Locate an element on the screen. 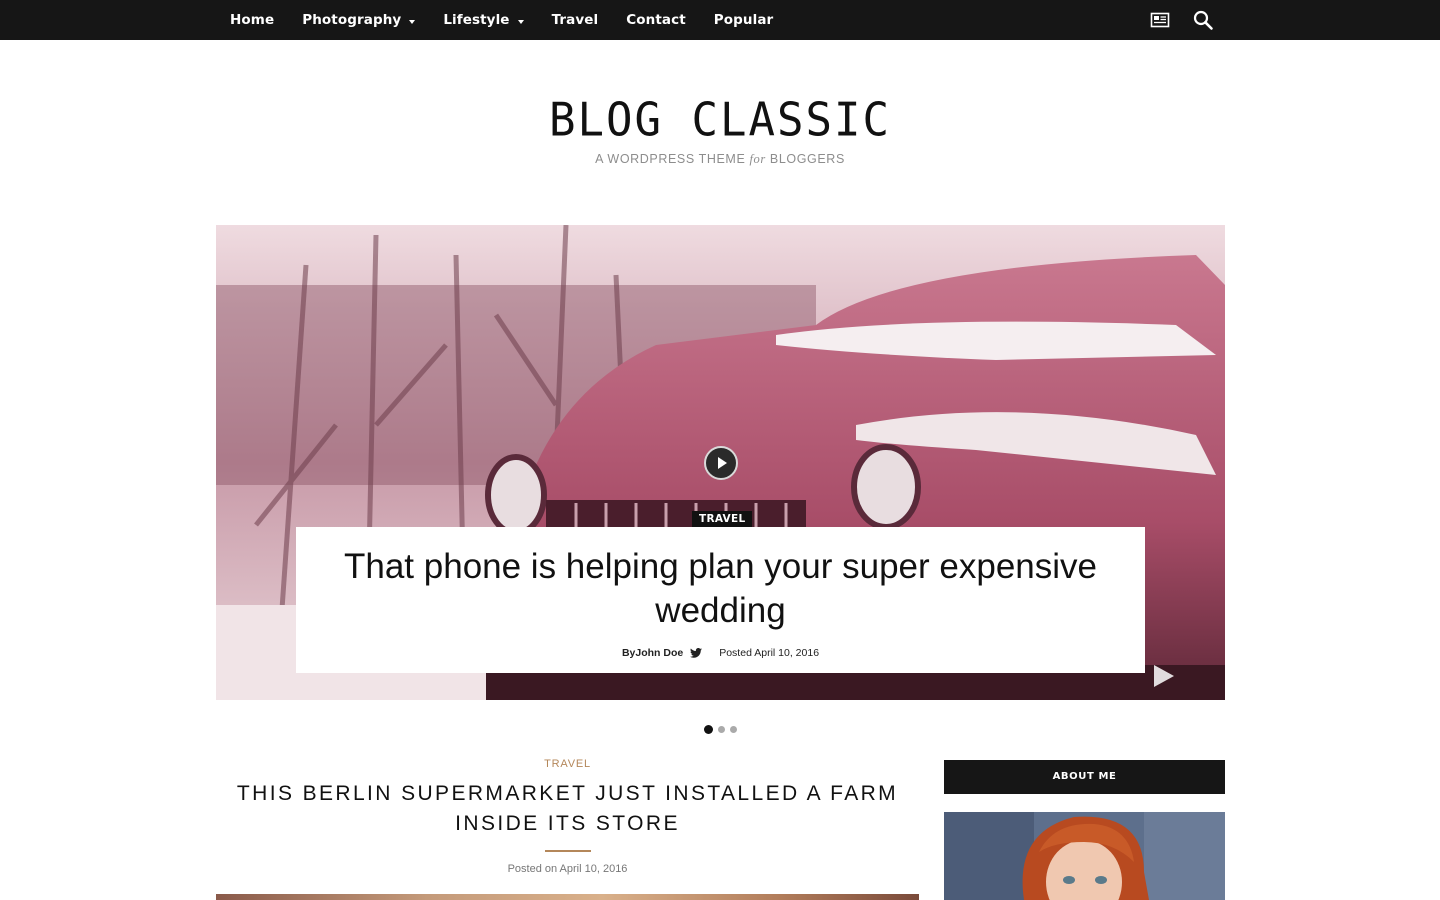  nav-item-travel: Travel is located at coordinates (575, 20).